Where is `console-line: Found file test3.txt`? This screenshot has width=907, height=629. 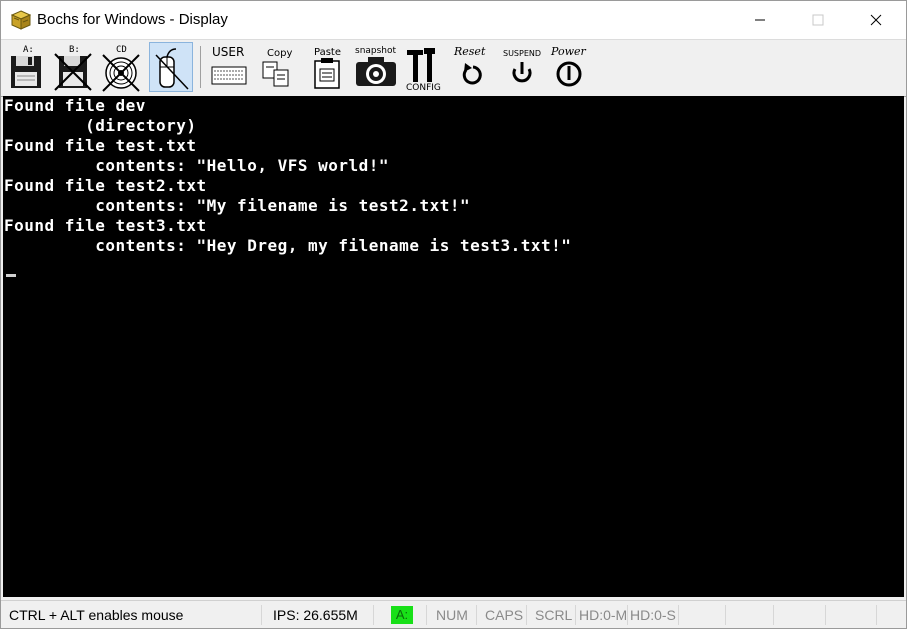
console-line: Found file test3.txt is located at coordinates (105, 225).